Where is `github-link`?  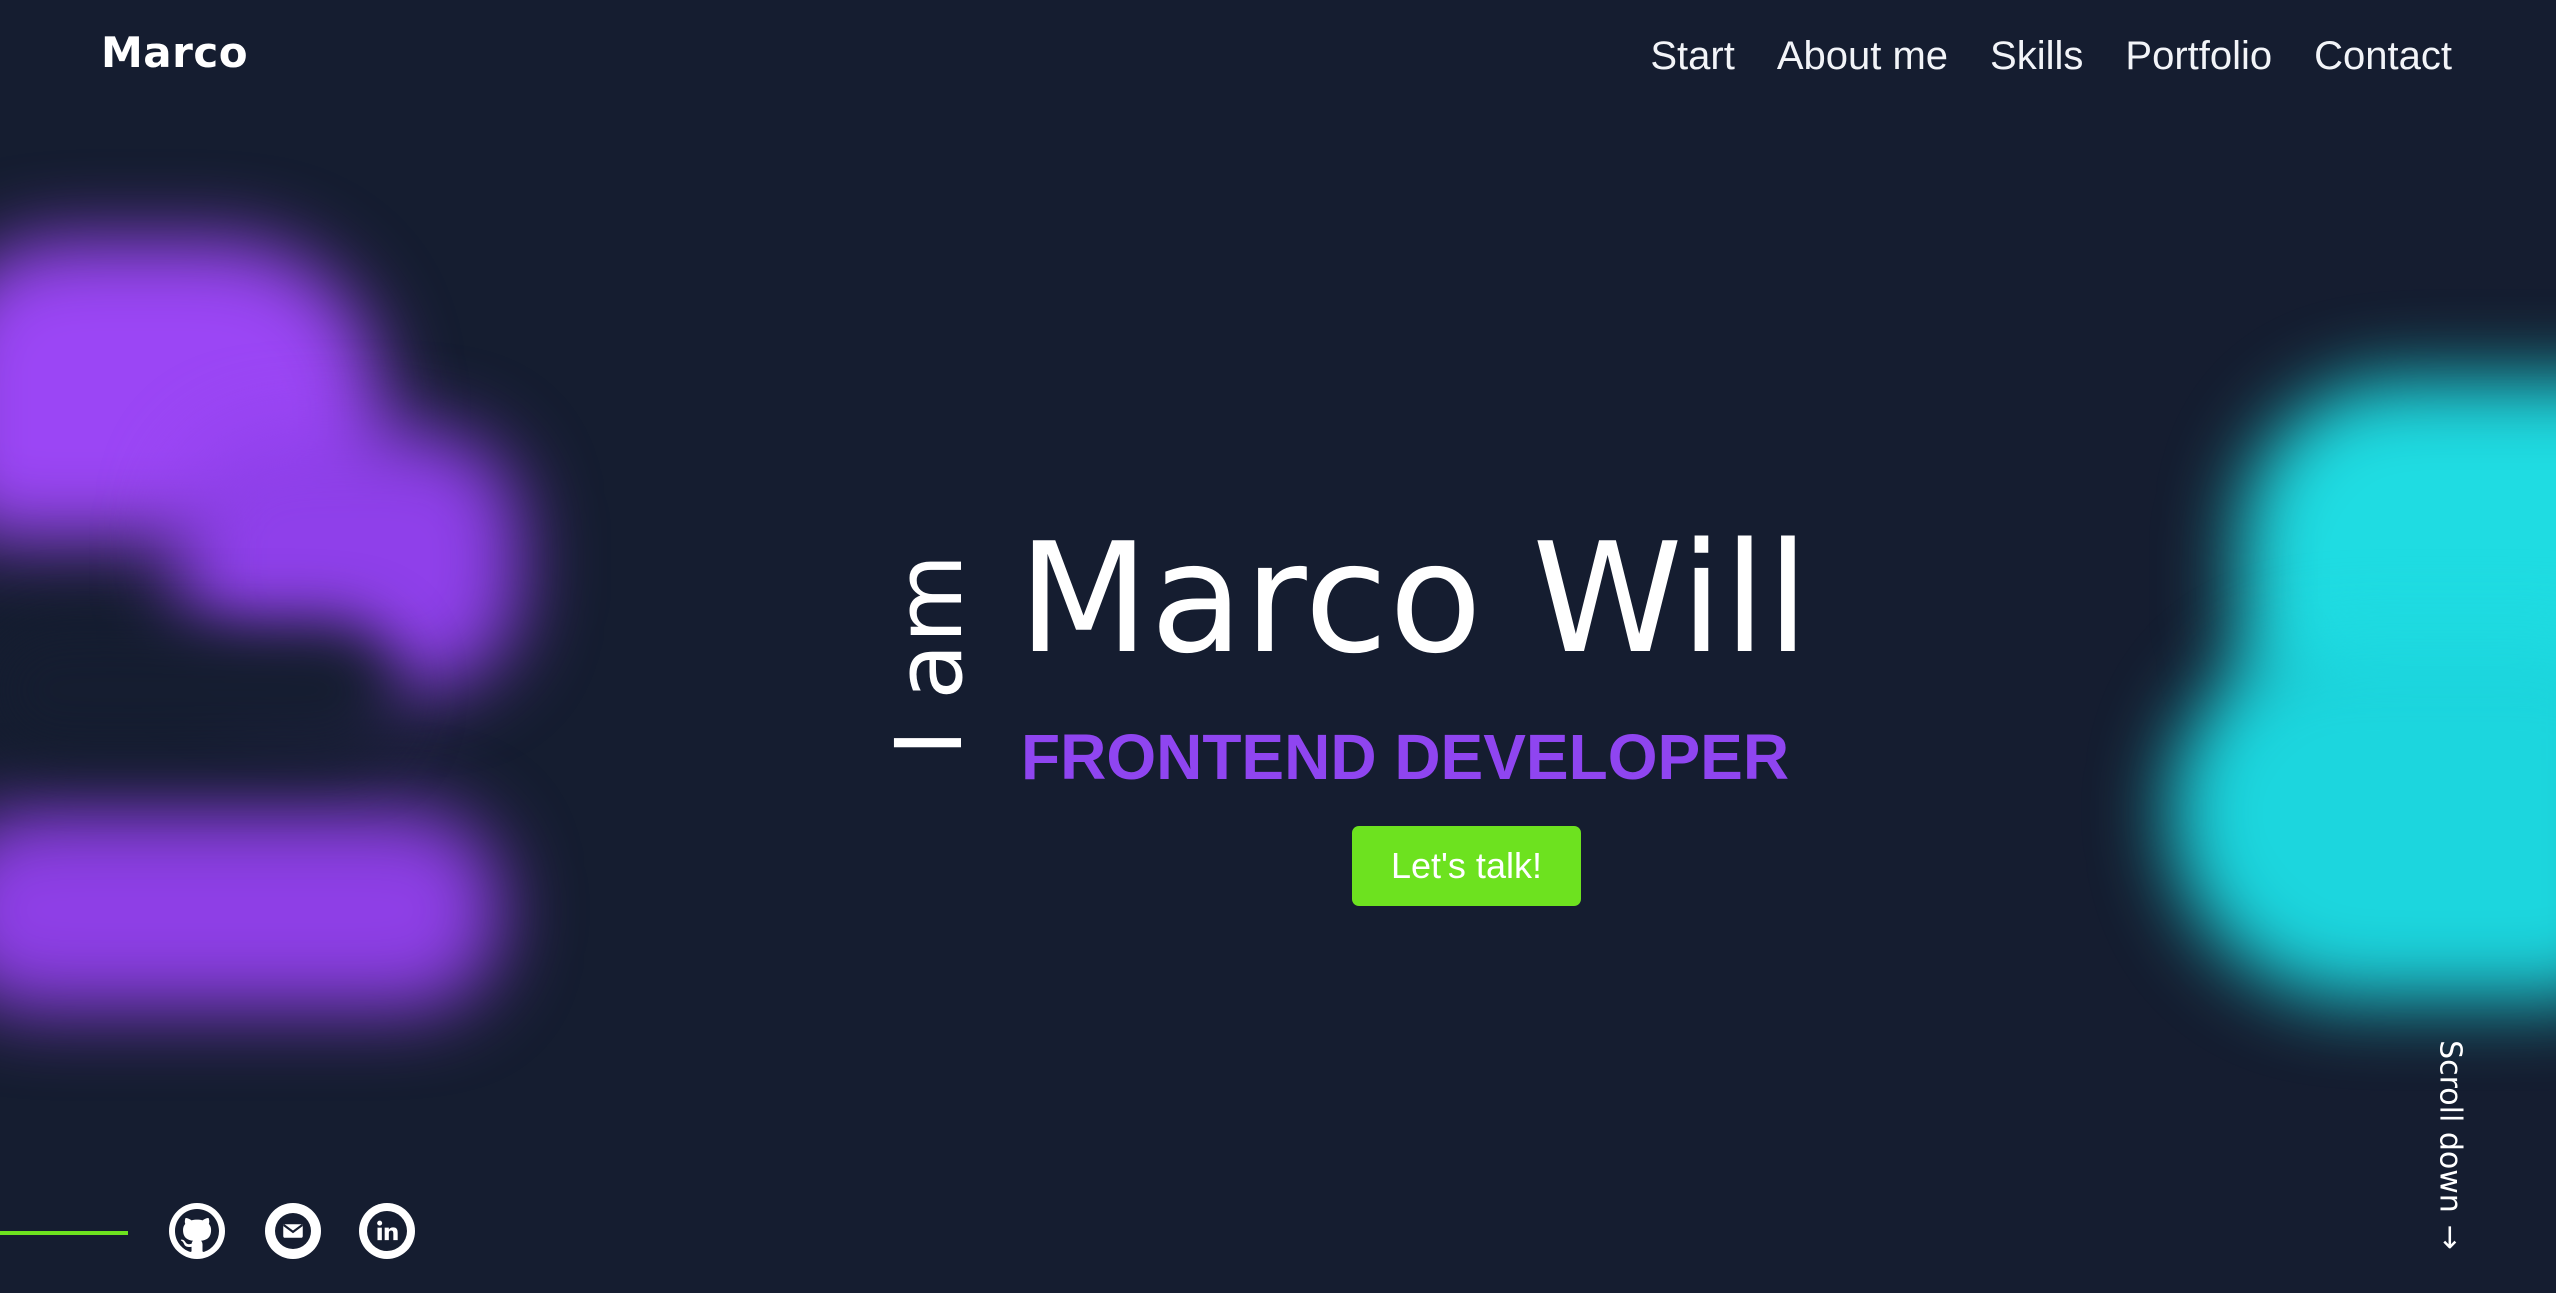
github-link is located at coordinates (197, 1231).